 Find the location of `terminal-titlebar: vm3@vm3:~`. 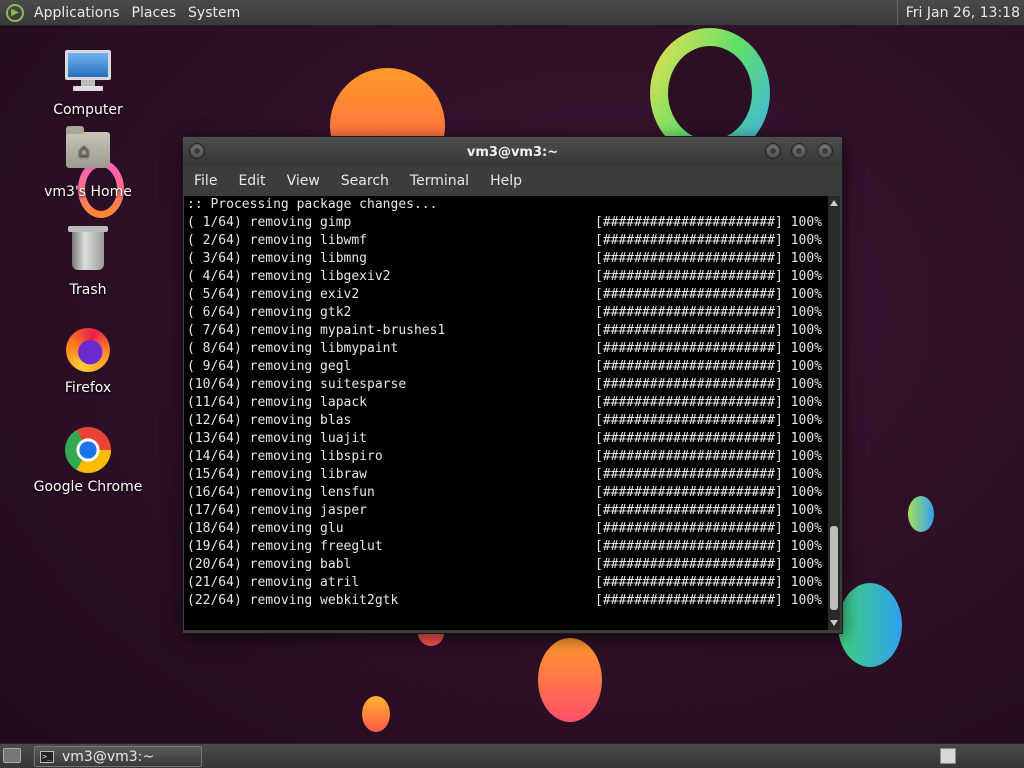

terminal-titlebar: vm3@vm3:~ is located at coordinates (512, 152).